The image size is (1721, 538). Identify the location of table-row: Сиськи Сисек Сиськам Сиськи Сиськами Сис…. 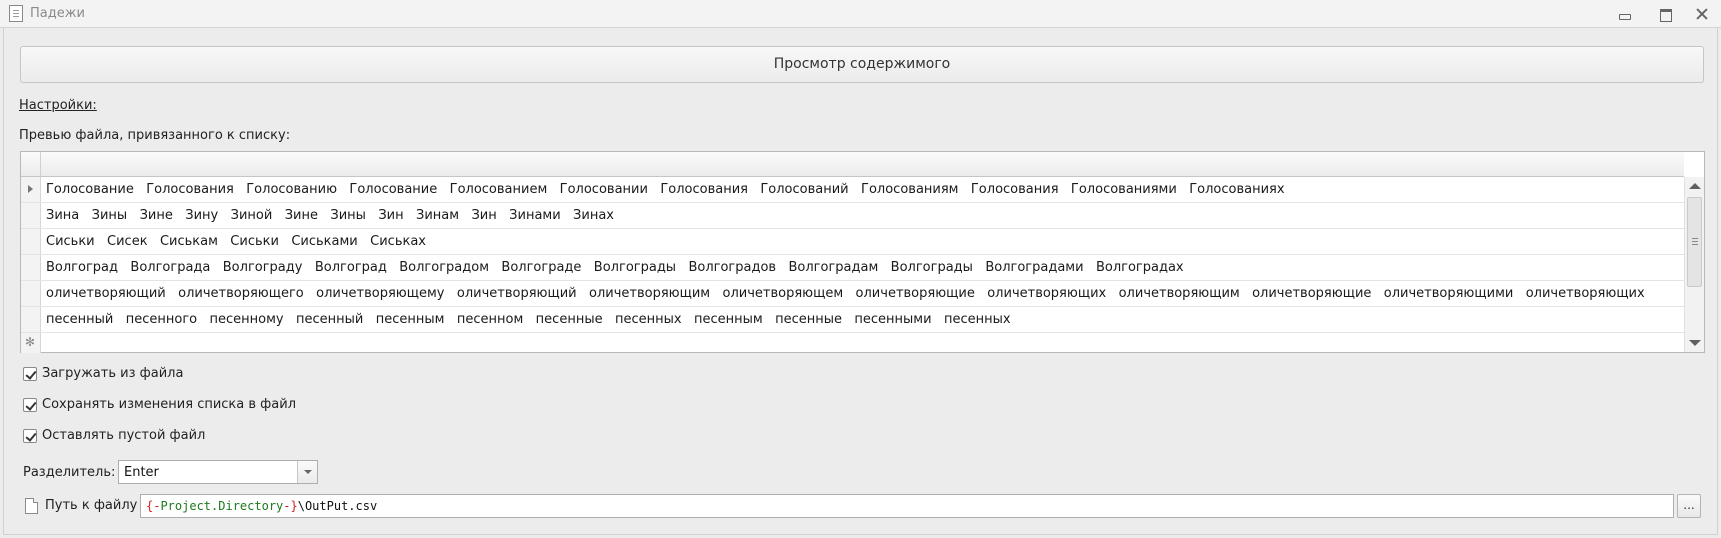
(852, 242).